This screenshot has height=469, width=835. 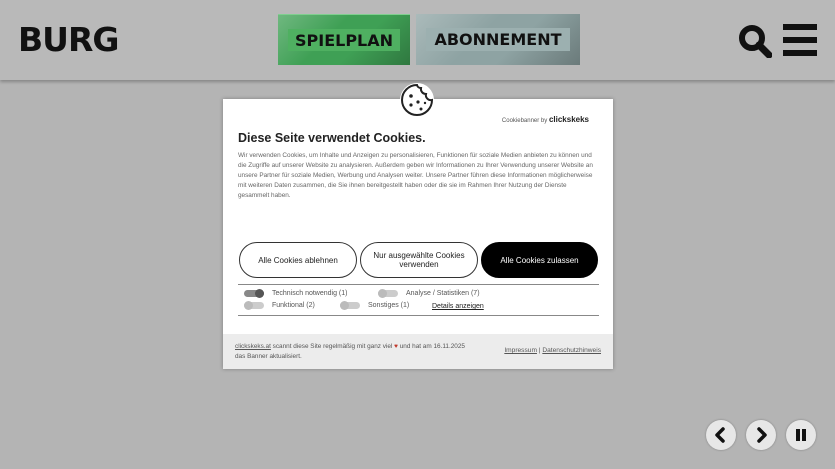 What do you see at coordinates (68, 39) in the screenshot?
I see `site-logo: BURG` at bounding box center [68, 39].